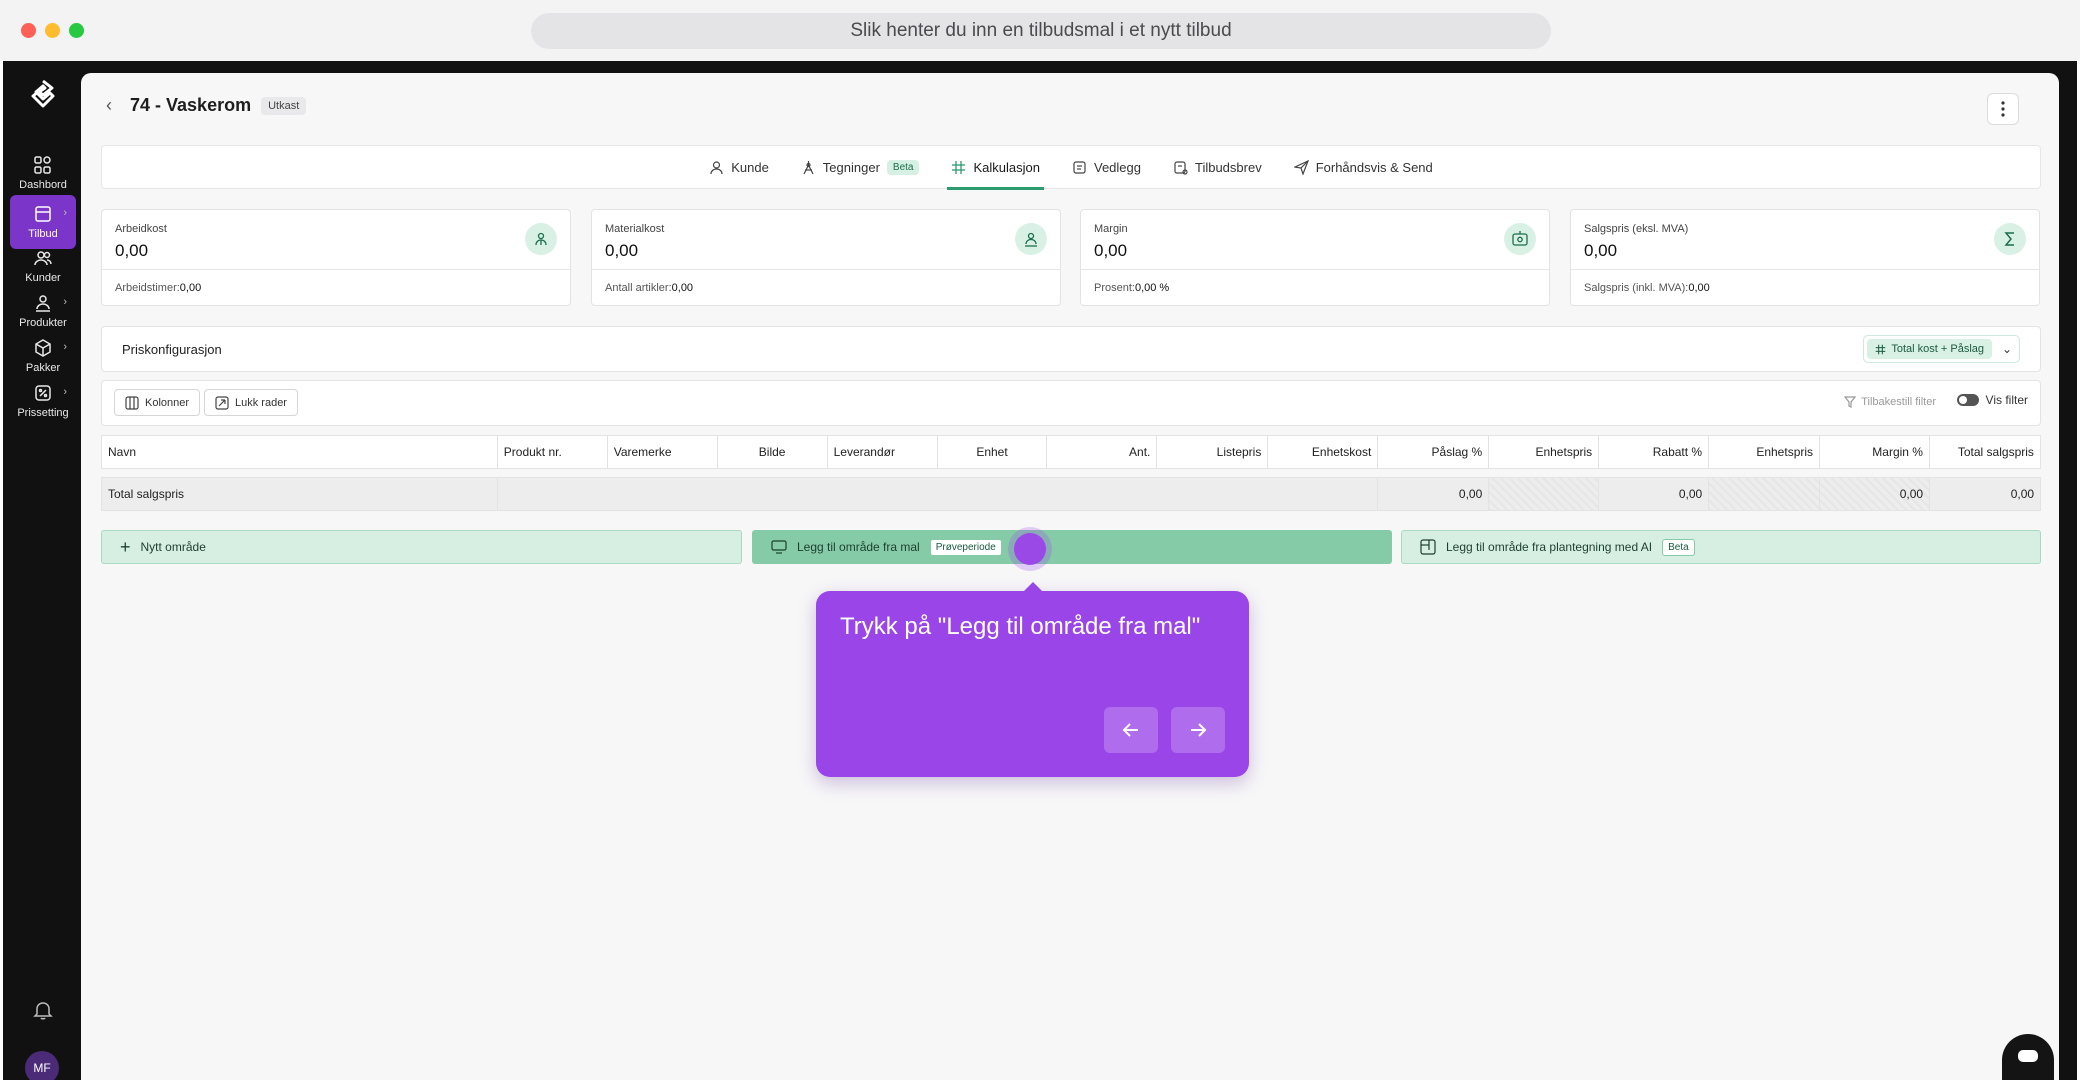 The image size is (2080, 1080). Describe the element at coordinates (421, 547) in the screenshot. I see `new-area-button: + Nytt område` at that location.